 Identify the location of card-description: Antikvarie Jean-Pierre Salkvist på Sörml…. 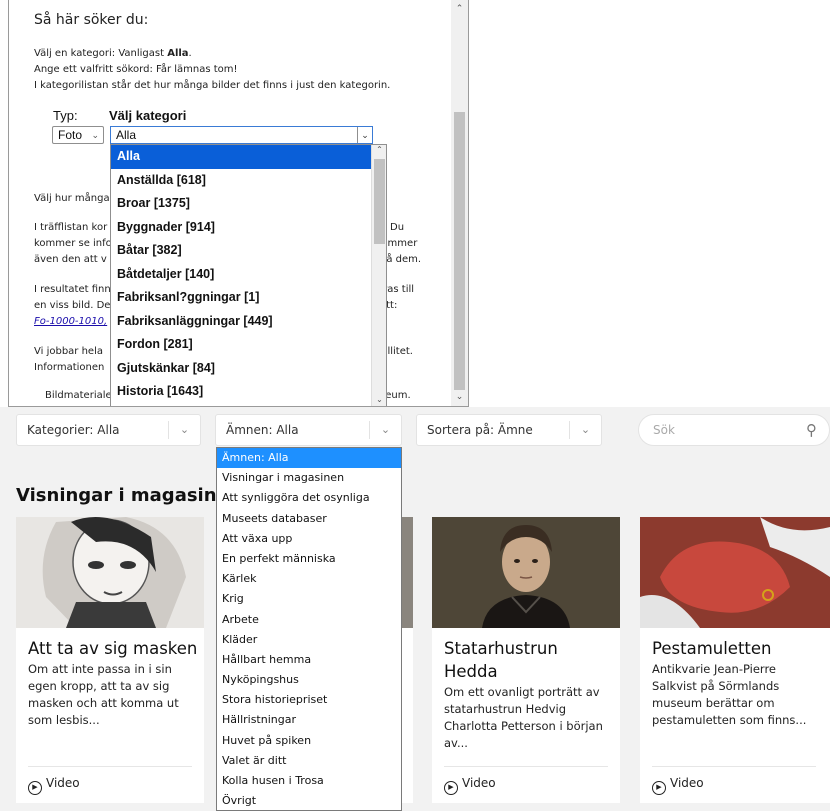
(729, 694).